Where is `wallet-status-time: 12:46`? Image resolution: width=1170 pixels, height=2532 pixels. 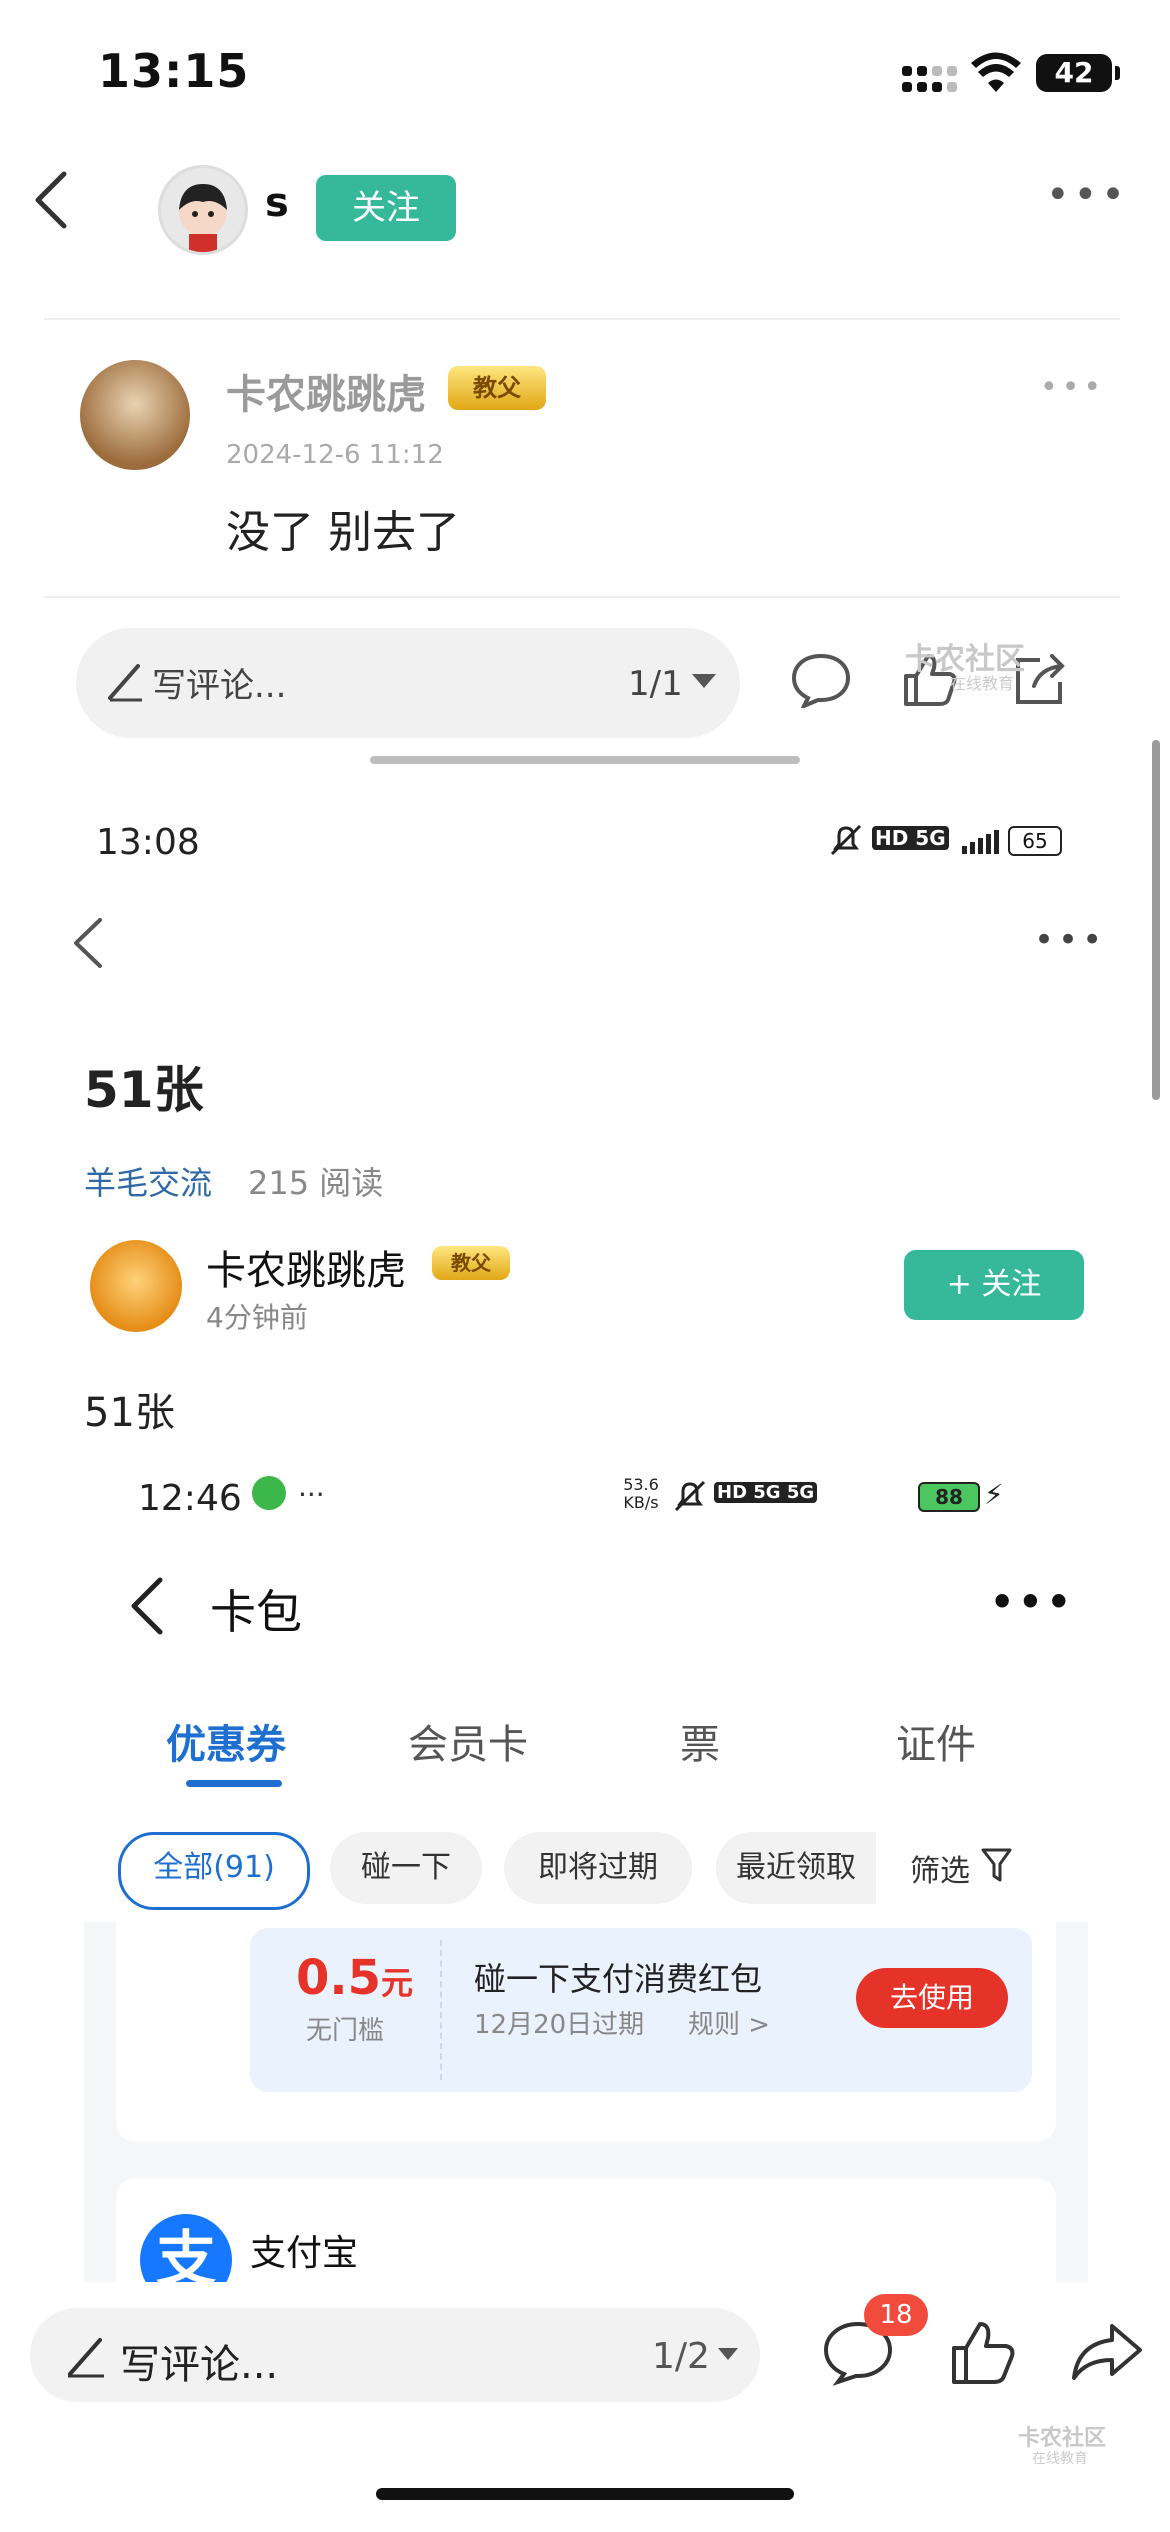 wallet-status-time: 12:46 is located at coordinates (190, 1498).